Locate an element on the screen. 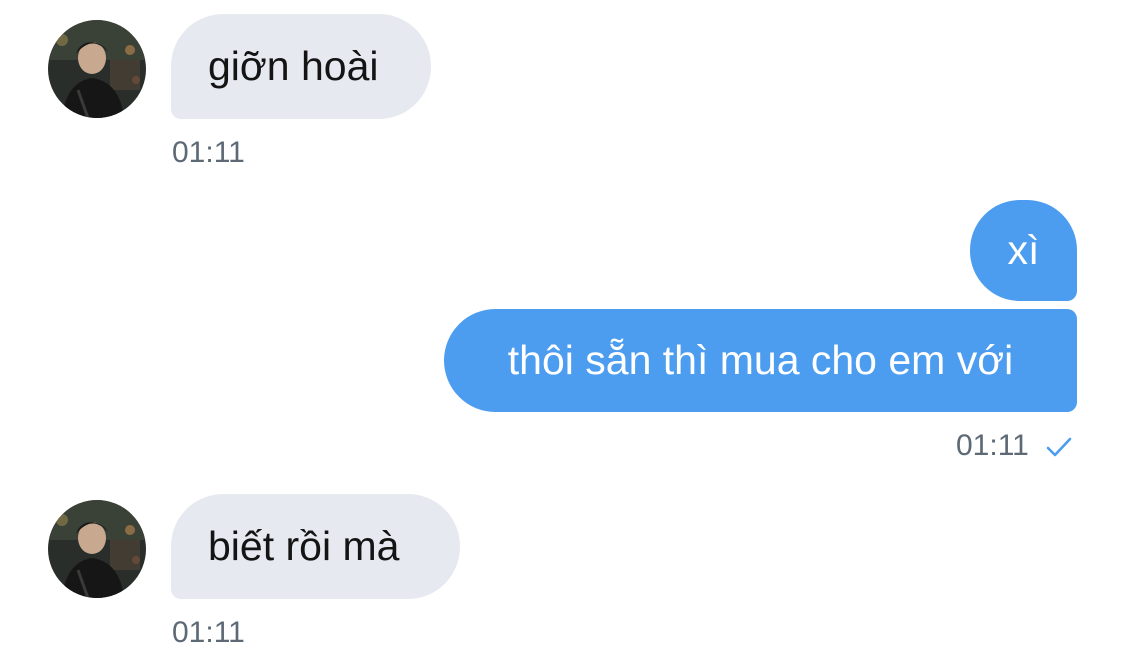 The width and height of the screenshot is (1125, 658). message-bubble-outgoing: thôi sẵn thì mua cho em với is located at coordinates (760, 360).